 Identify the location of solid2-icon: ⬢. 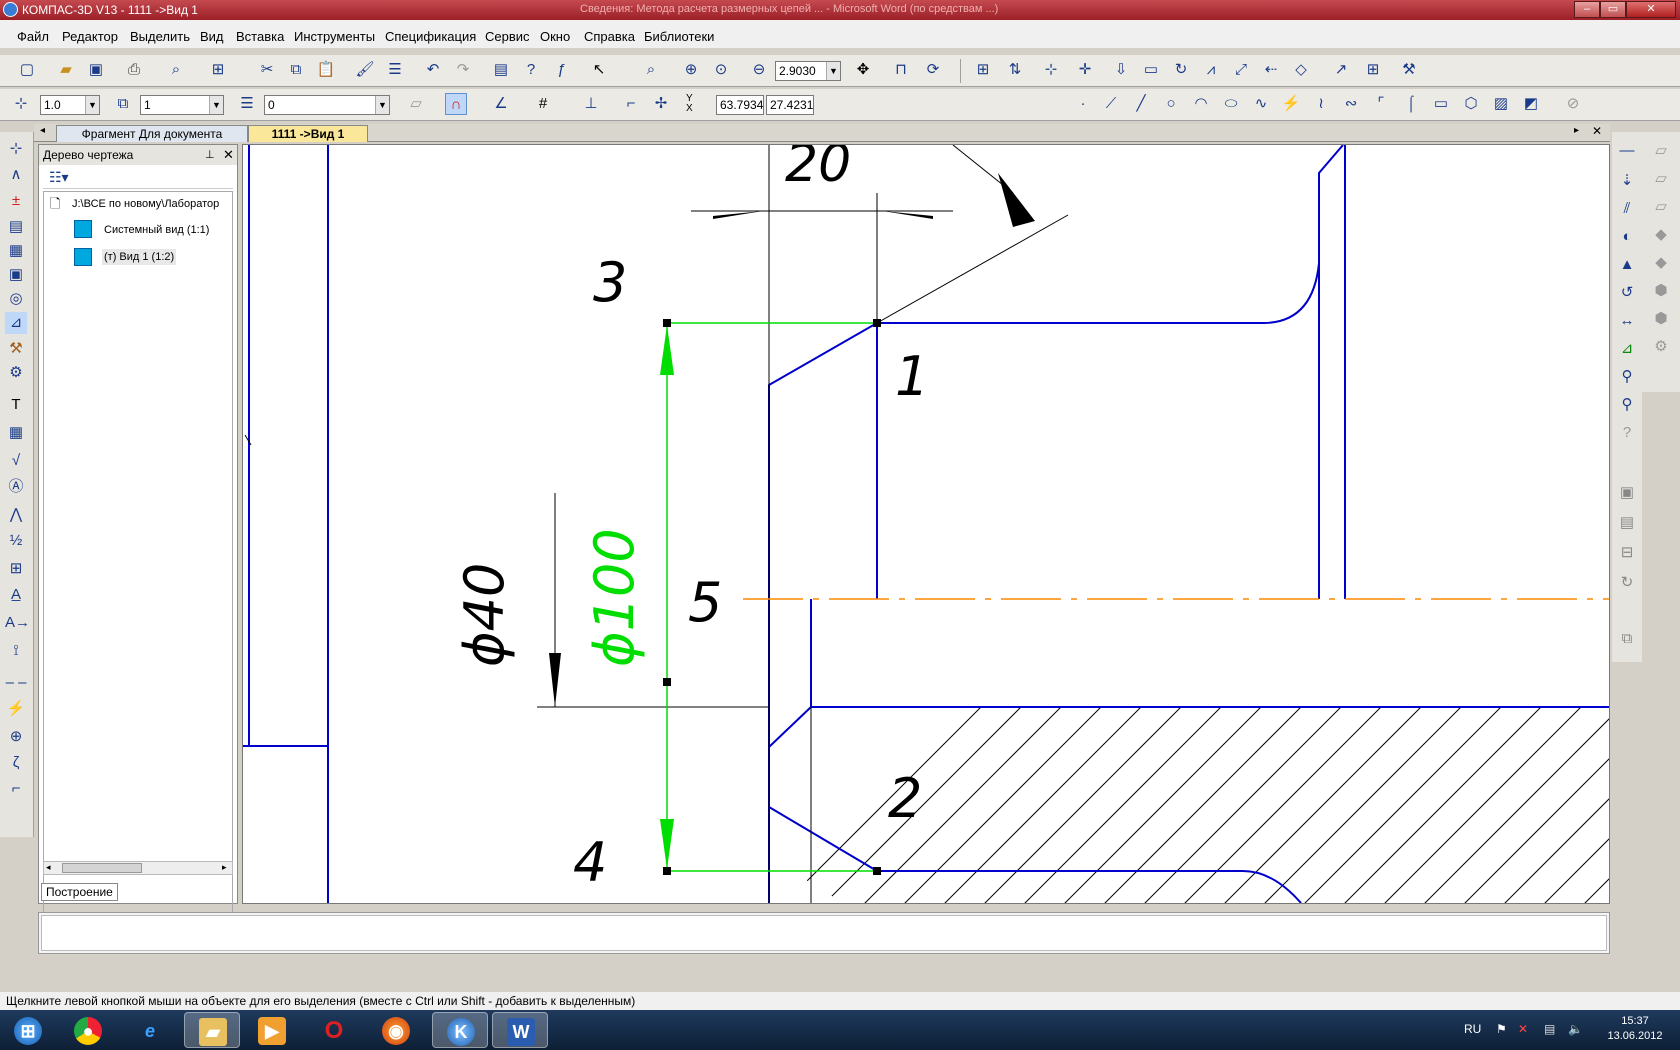
(1661, 319).